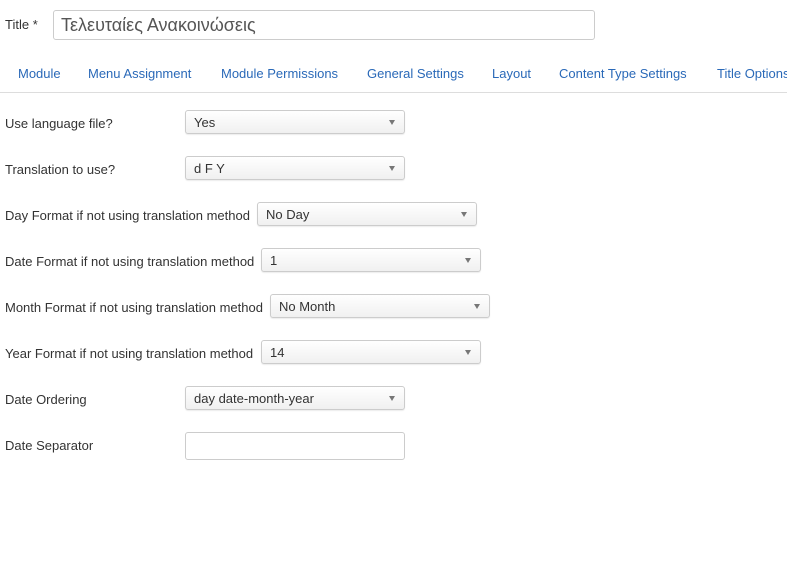 The image size is (787, 582). I want to click on translation-to-use-select: d F Y, so click(295, 168).